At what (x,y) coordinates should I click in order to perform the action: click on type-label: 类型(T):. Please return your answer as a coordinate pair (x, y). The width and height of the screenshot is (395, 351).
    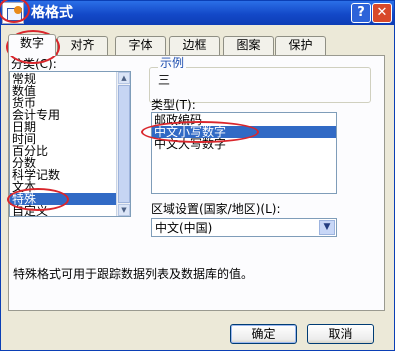
    Looking at the image, I should click on (173, 105).